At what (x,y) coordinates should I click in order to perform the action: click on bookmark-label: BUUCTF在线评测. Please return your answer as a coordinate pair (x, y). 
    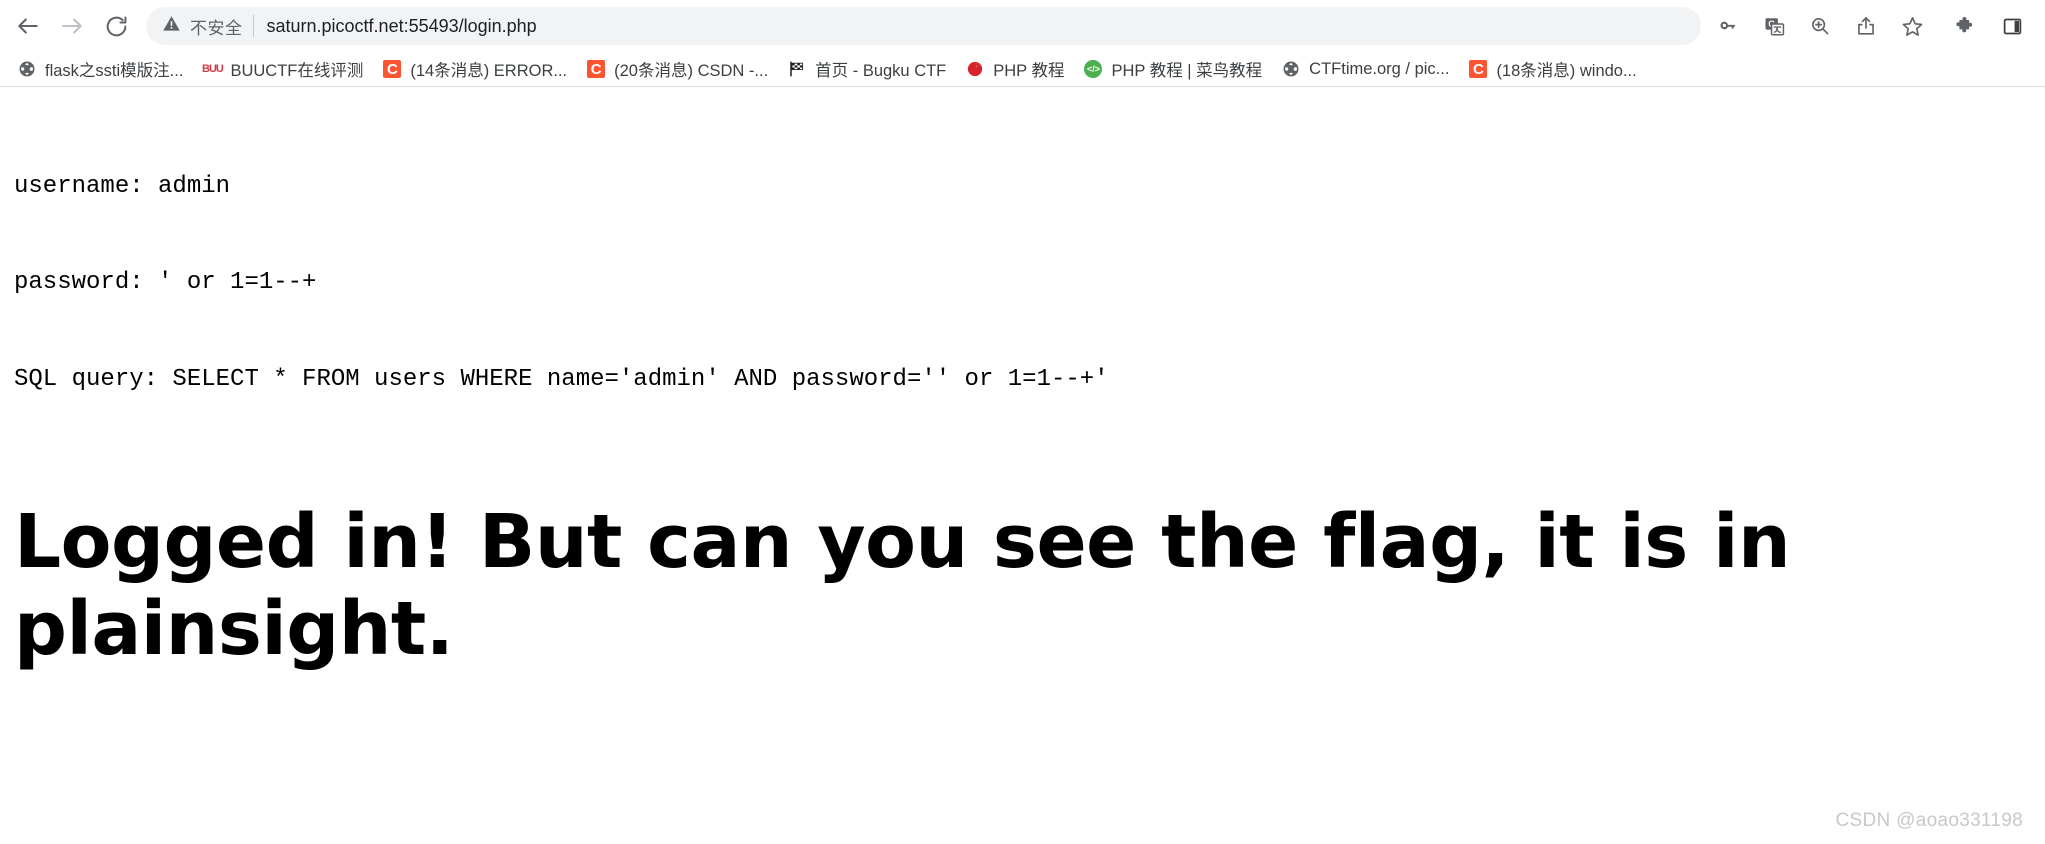
    Looking at the image, I should click on (297, 71).